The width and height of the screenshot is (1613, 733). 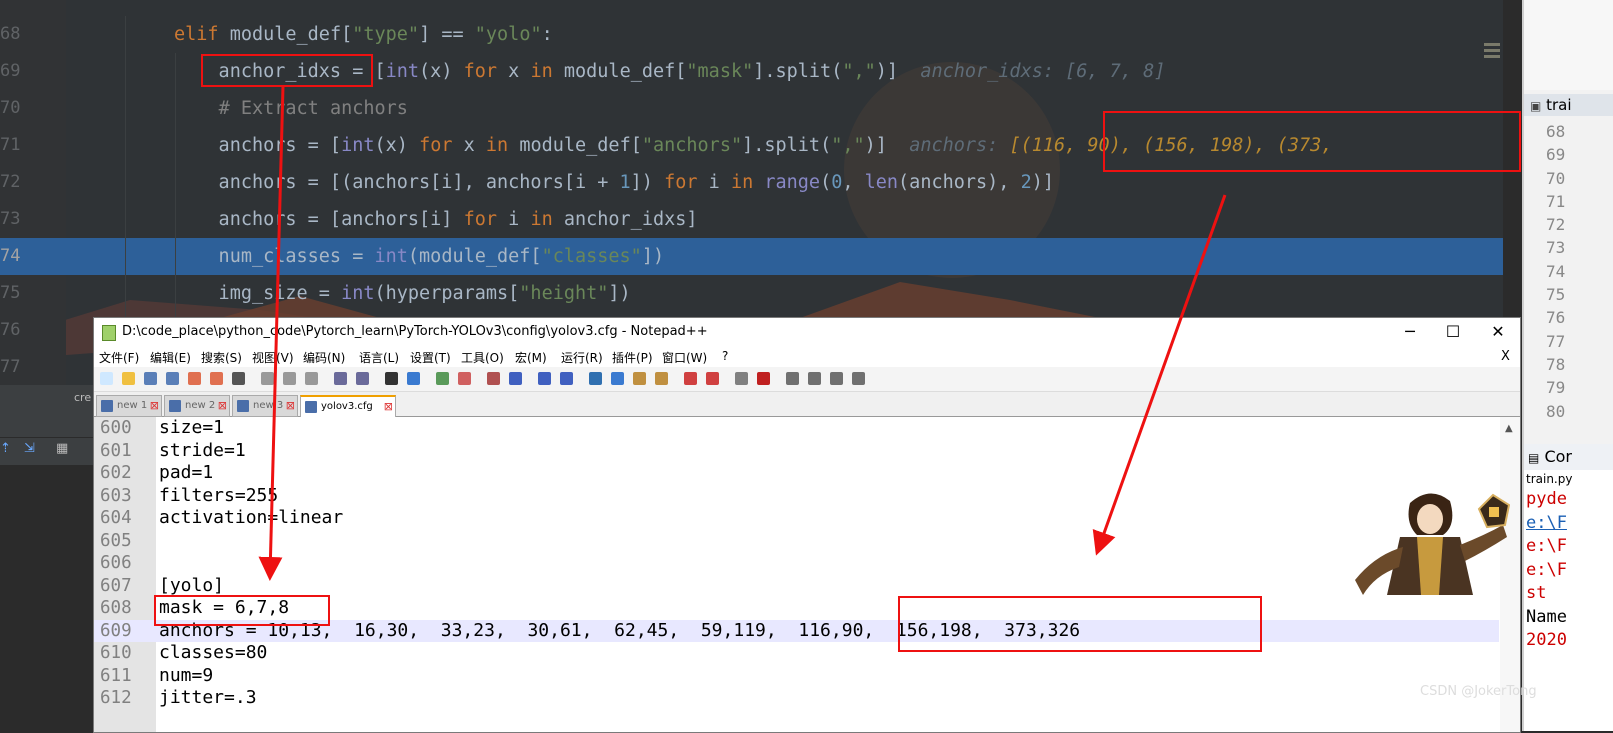 I want to click on extra-icon, so click(x=858, y=378).